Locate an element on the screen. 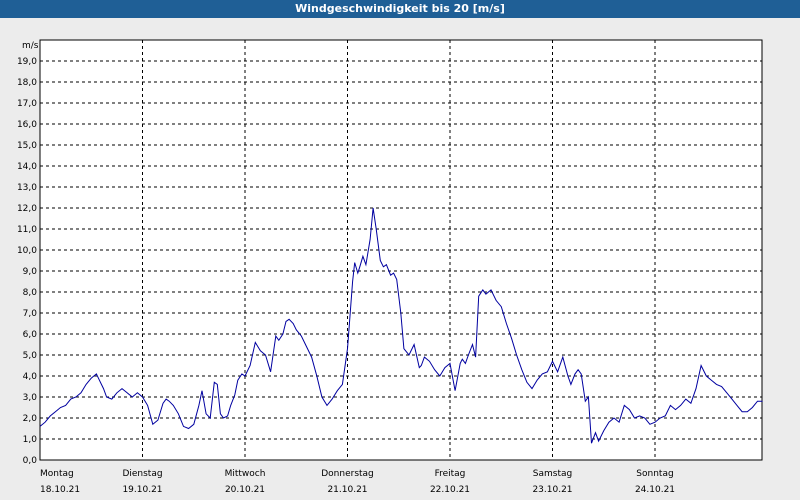  y-tick-label: 12,0 is located at coordinates (27, 209).